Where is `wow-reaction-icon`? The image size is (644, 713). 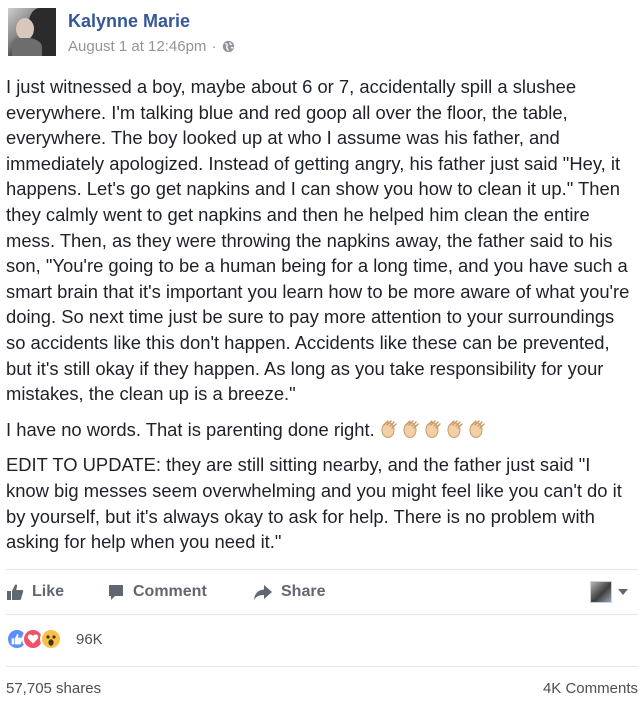
wow-reaction-icon is located at coordinates (51, 639).